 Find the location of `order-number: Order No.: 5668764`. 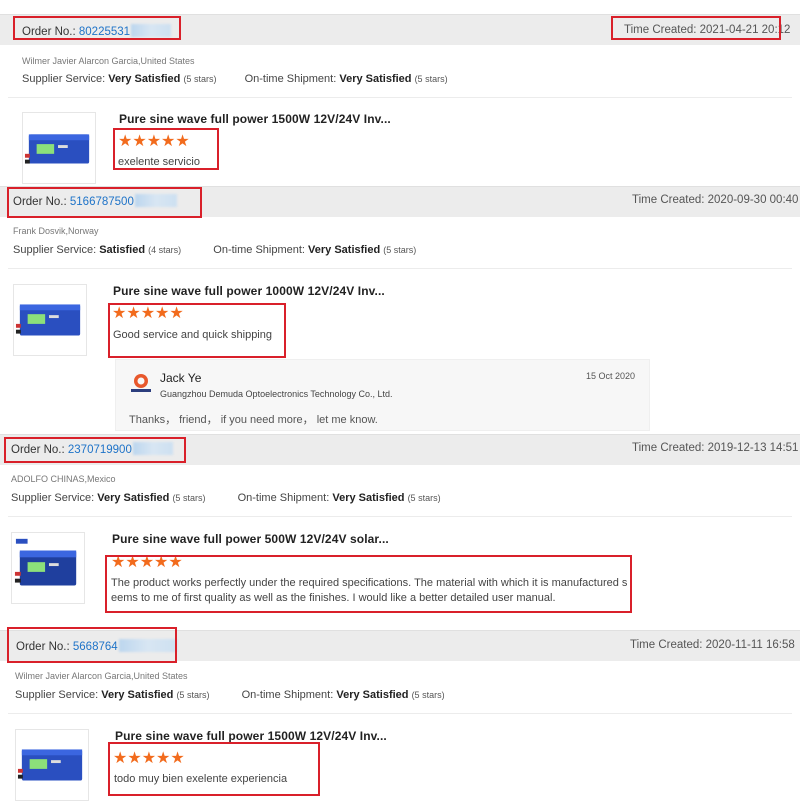

order-number: Order No.: 5668764 is located at coordinates (96, 646).